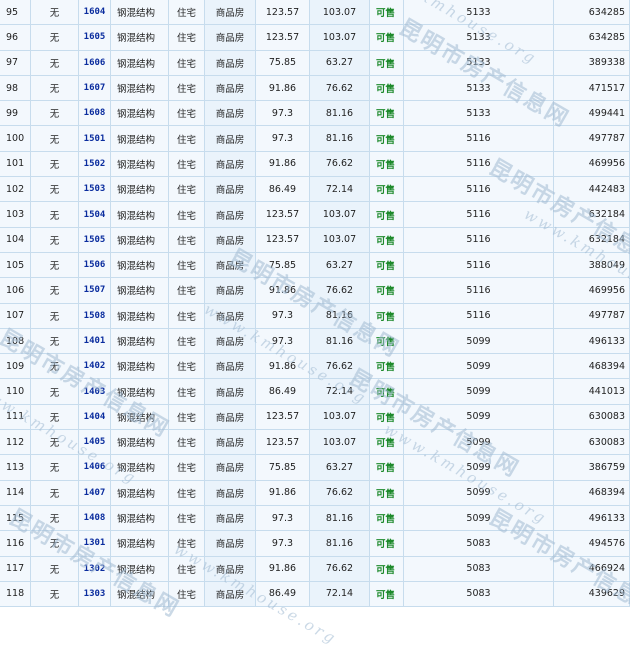  I want to click on unit-price-cell: 5133, so click(479, 37).